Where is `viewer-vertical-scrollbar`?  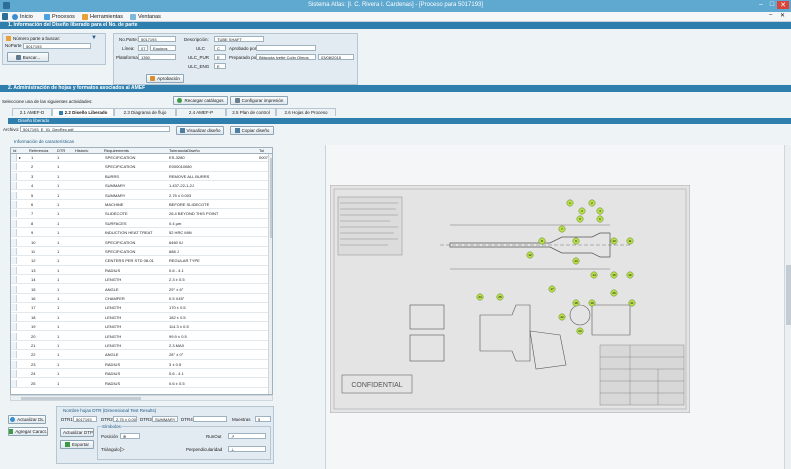 viewer-vertical-scrollbar is located at coordinates (787, 307).